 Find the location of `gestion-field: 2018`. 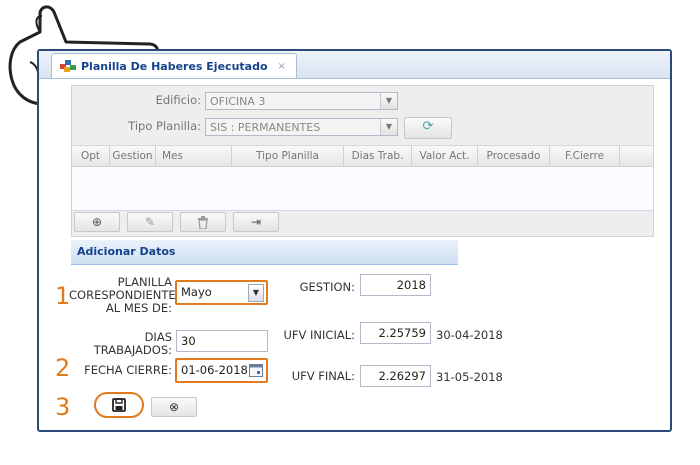

gestion-field: 2018 is located at coordinates (395, 285).